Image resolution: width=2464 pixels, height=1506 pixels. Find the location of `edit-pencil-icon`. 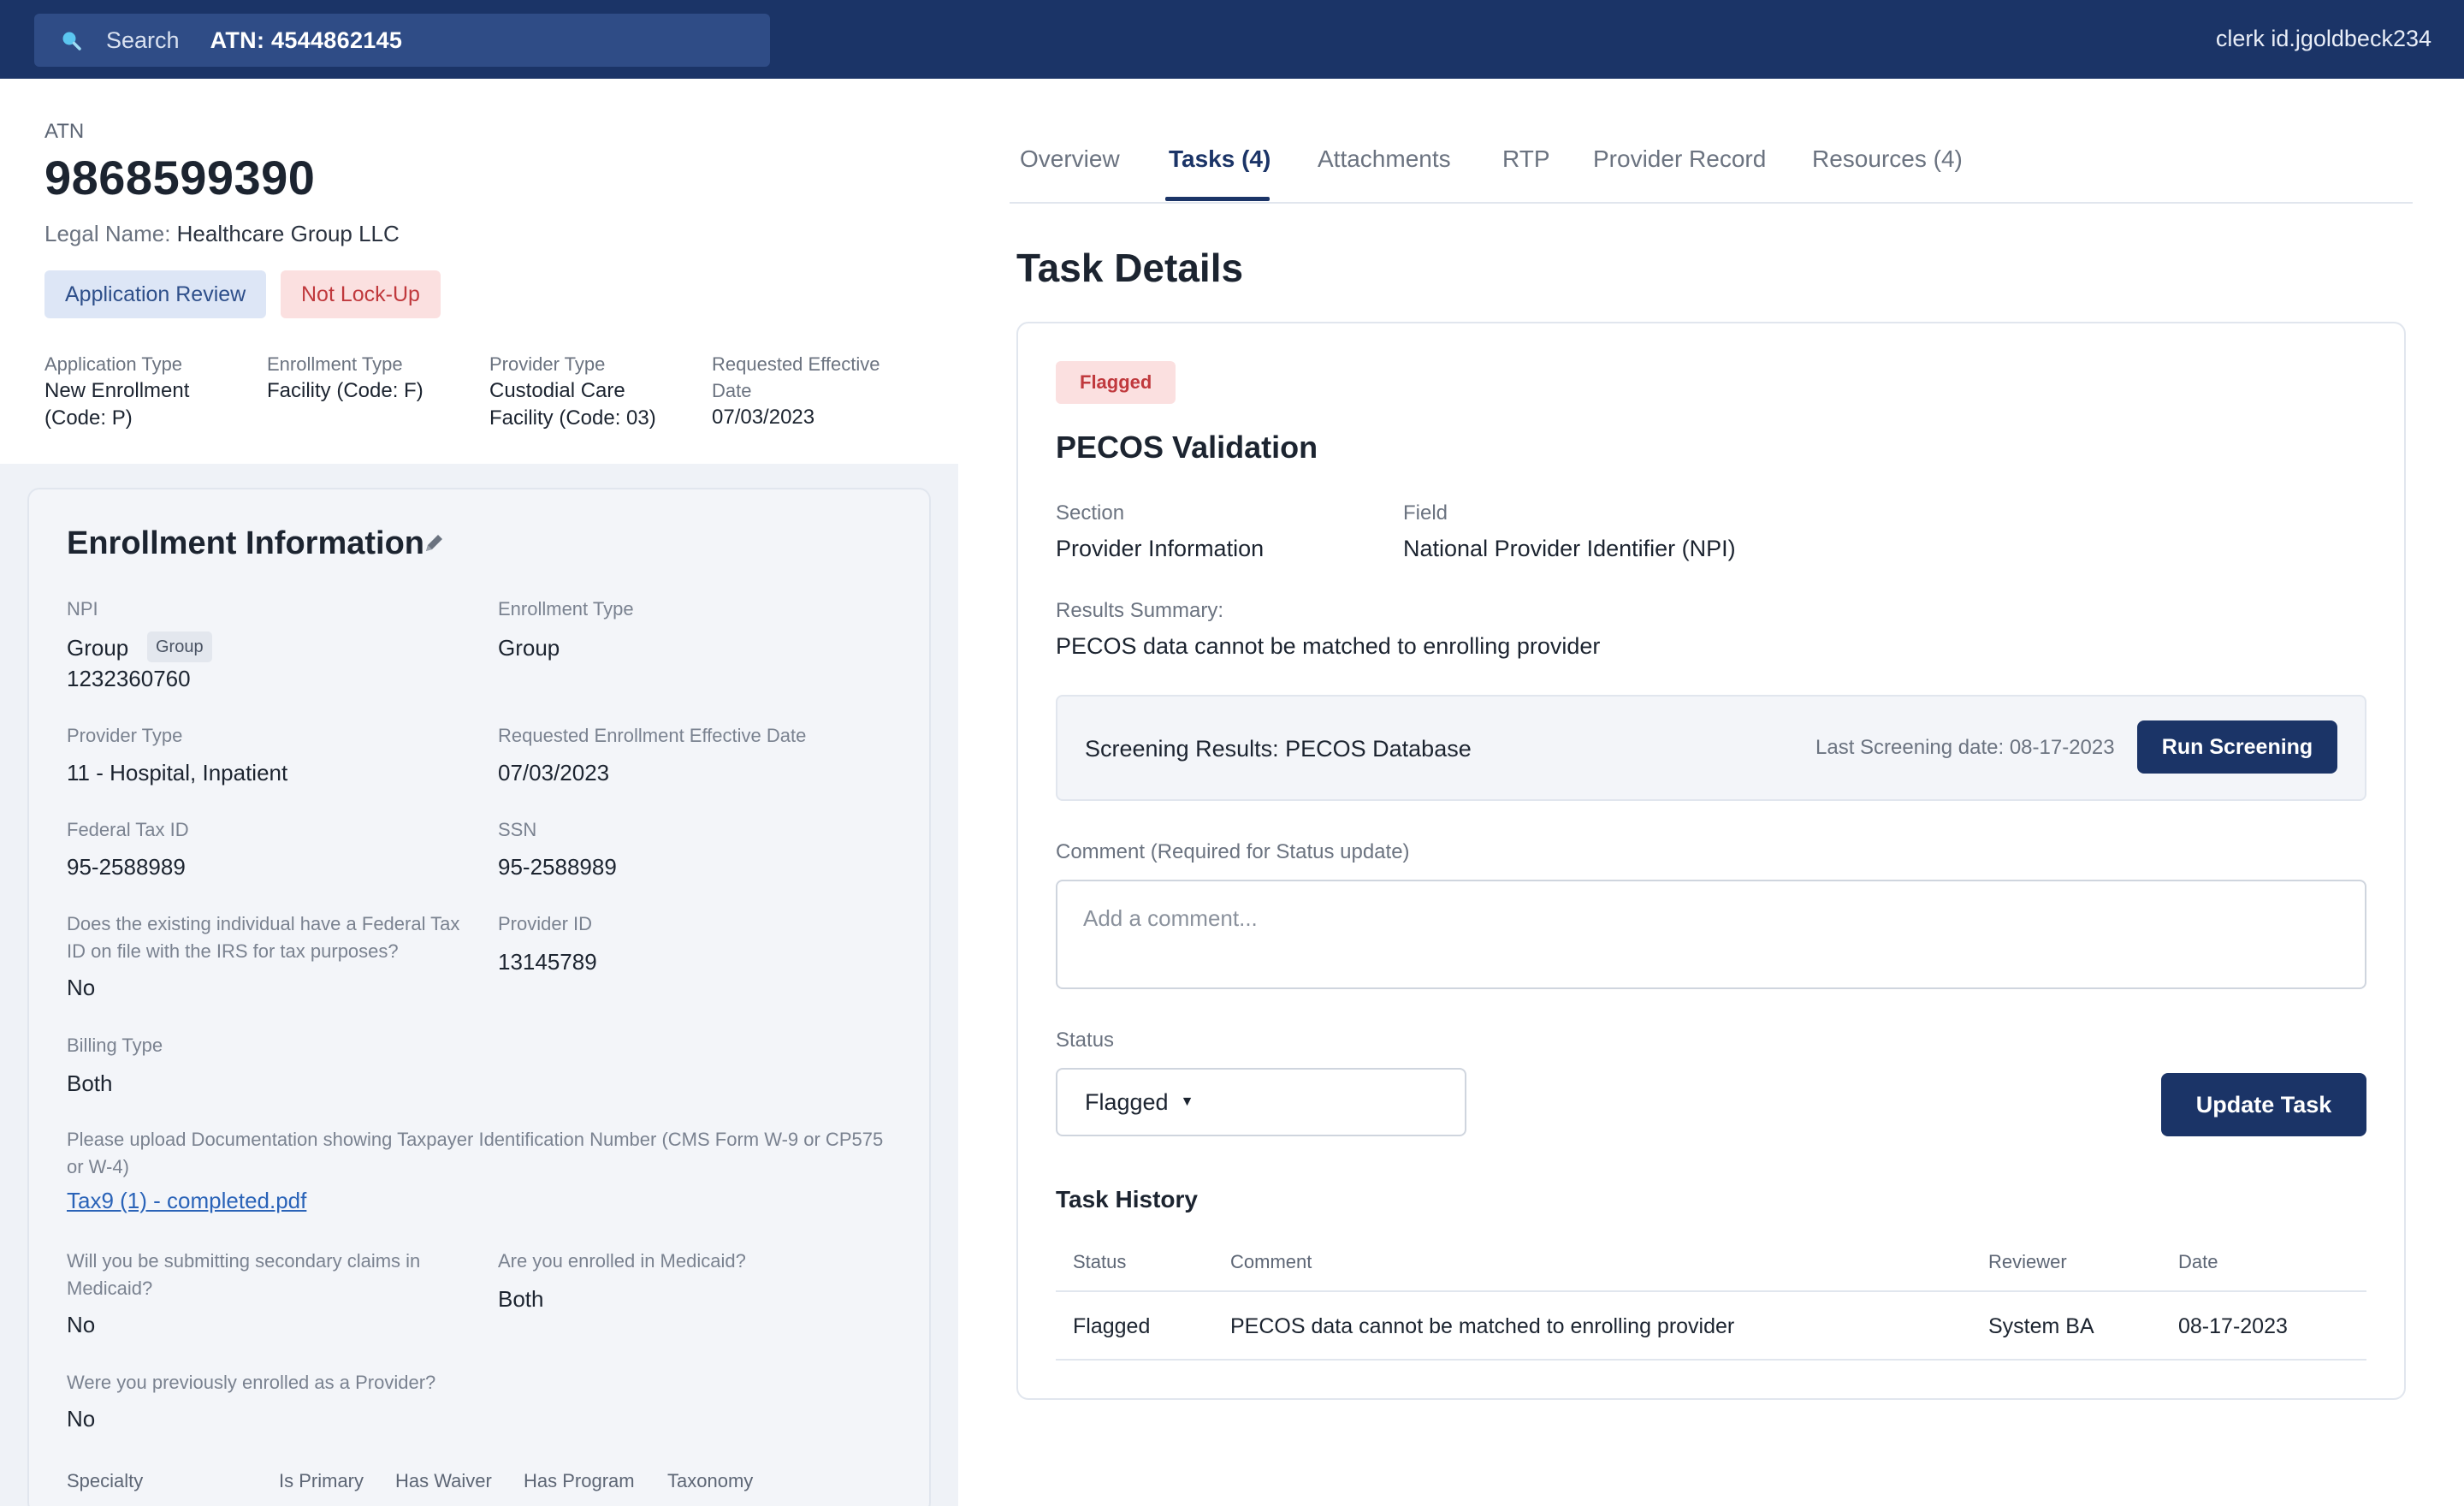

edit-pencil-icon is located at coordinates (434, 544).